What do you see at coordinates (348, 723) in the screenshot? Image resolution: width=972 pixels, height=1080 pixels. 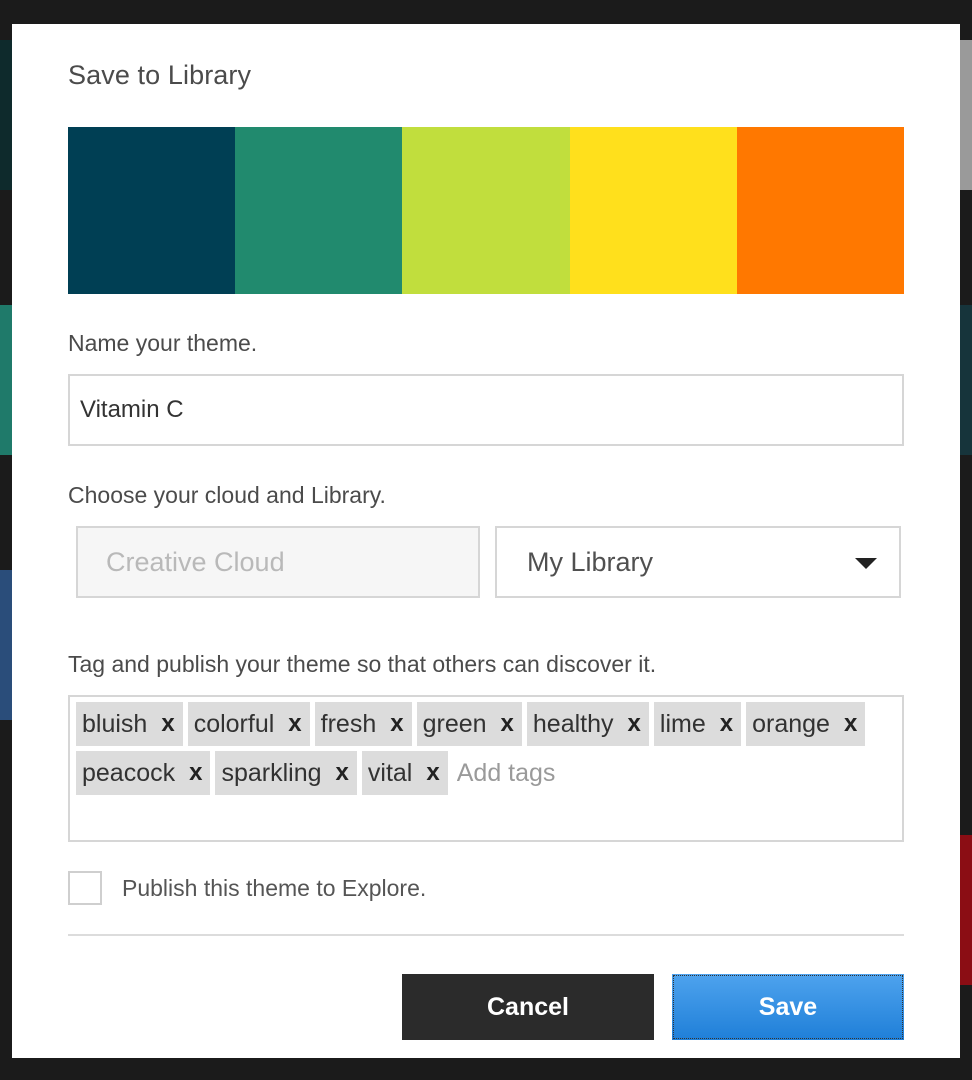 I see `tag-label: fresh` at bounding box center [348, 723].